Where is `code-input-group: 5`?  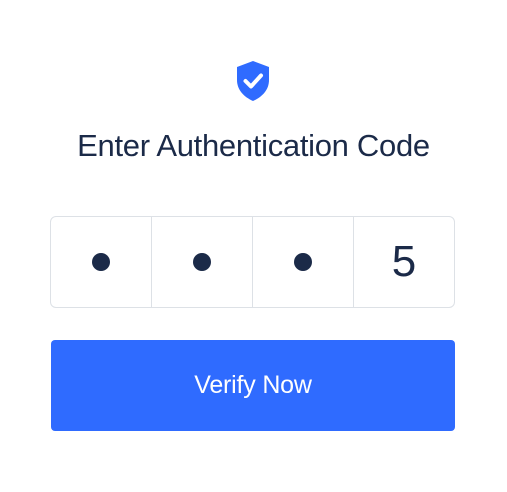
code-input-group: 5 is located at coordinates (252, 262).